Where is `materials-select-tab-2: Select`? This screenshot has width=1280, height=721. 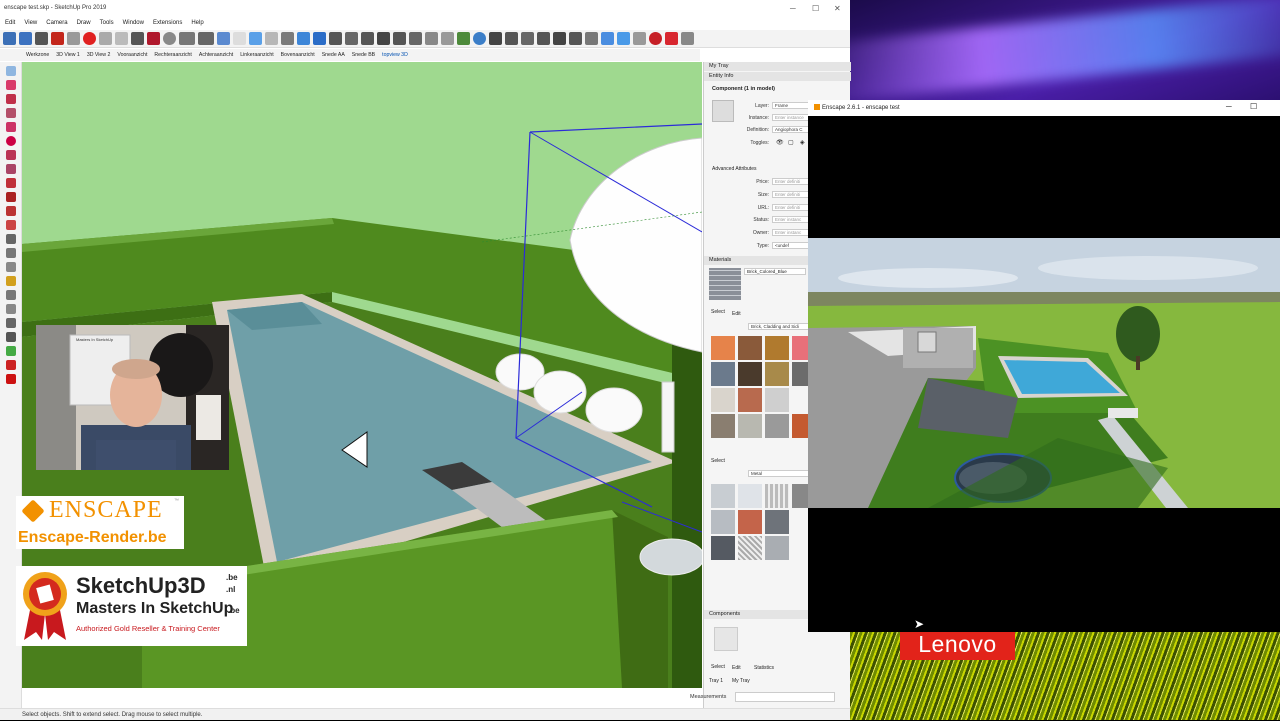 materials-select-tab-2: Select is located at coordinates (718, 461).